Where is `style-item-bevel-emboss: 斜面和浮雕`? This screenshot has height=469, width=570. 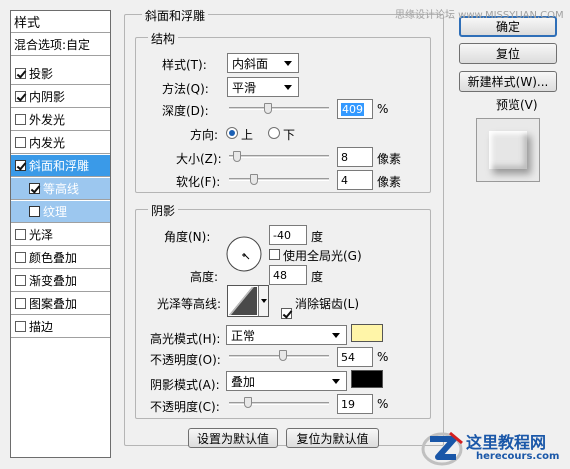
style-item-bevel-emboss: 斜面和浮雕 is located at coordinates (60, 166).